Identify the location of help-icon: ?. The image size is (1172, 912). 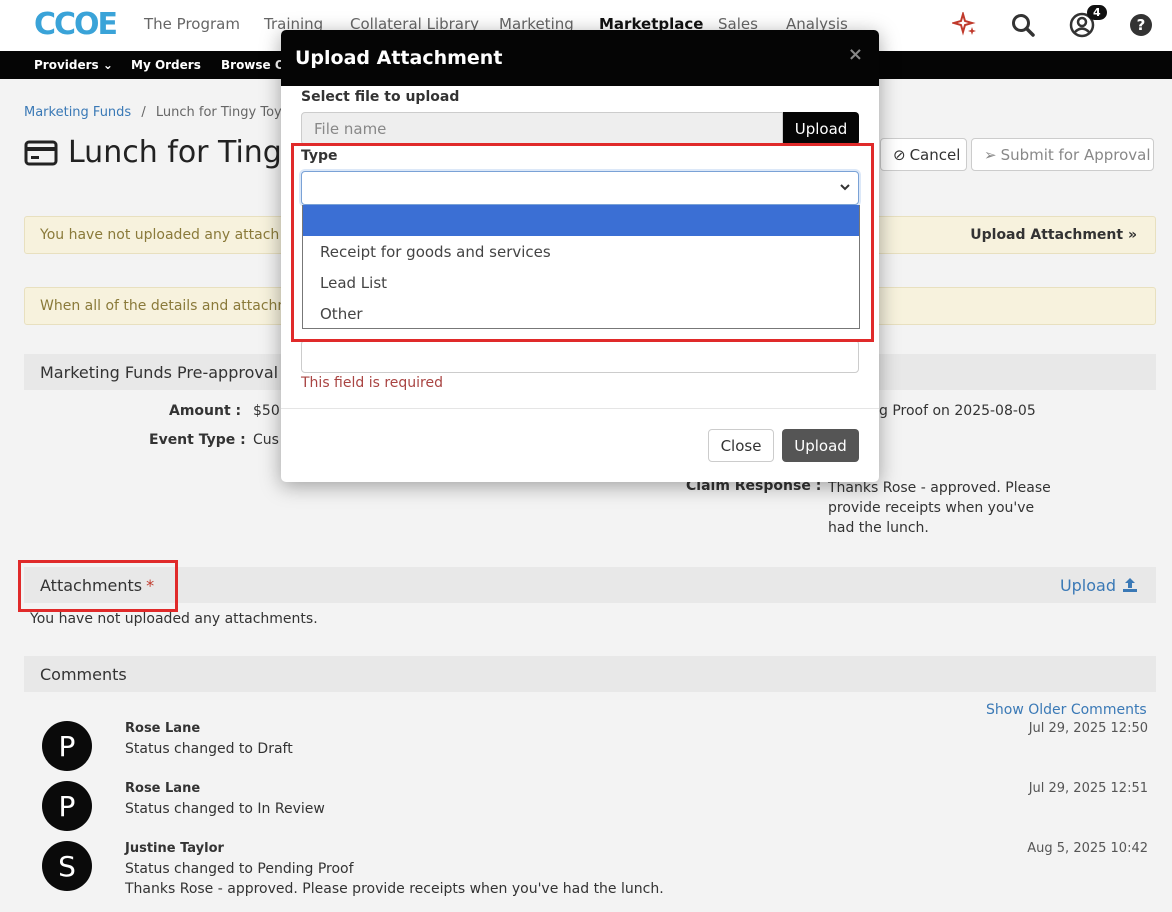
(1141, 25).